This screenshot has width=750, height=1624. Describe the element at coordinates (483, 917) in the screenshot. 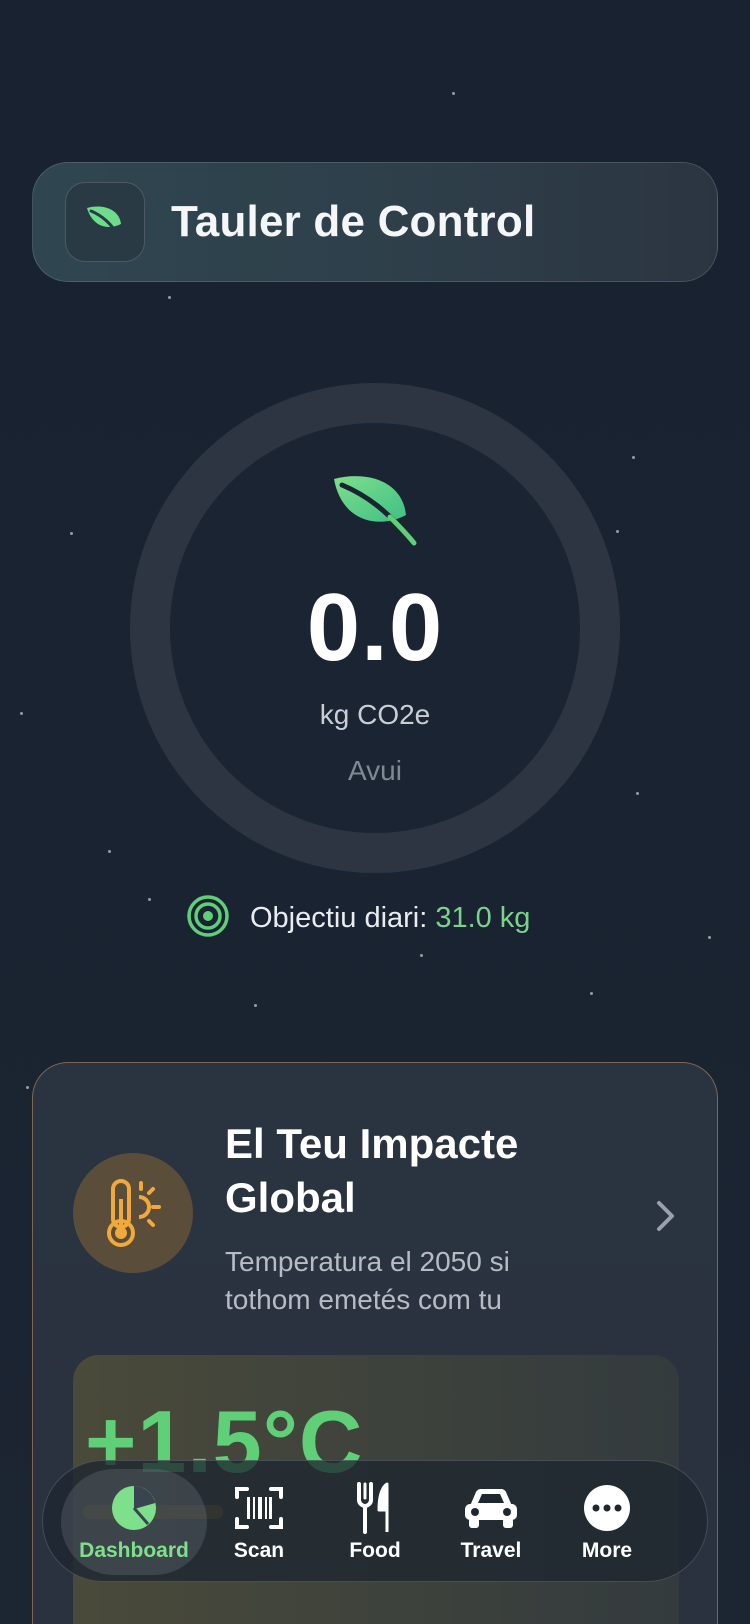

I see `daily-goal-value: 31.0 kg` at that location.